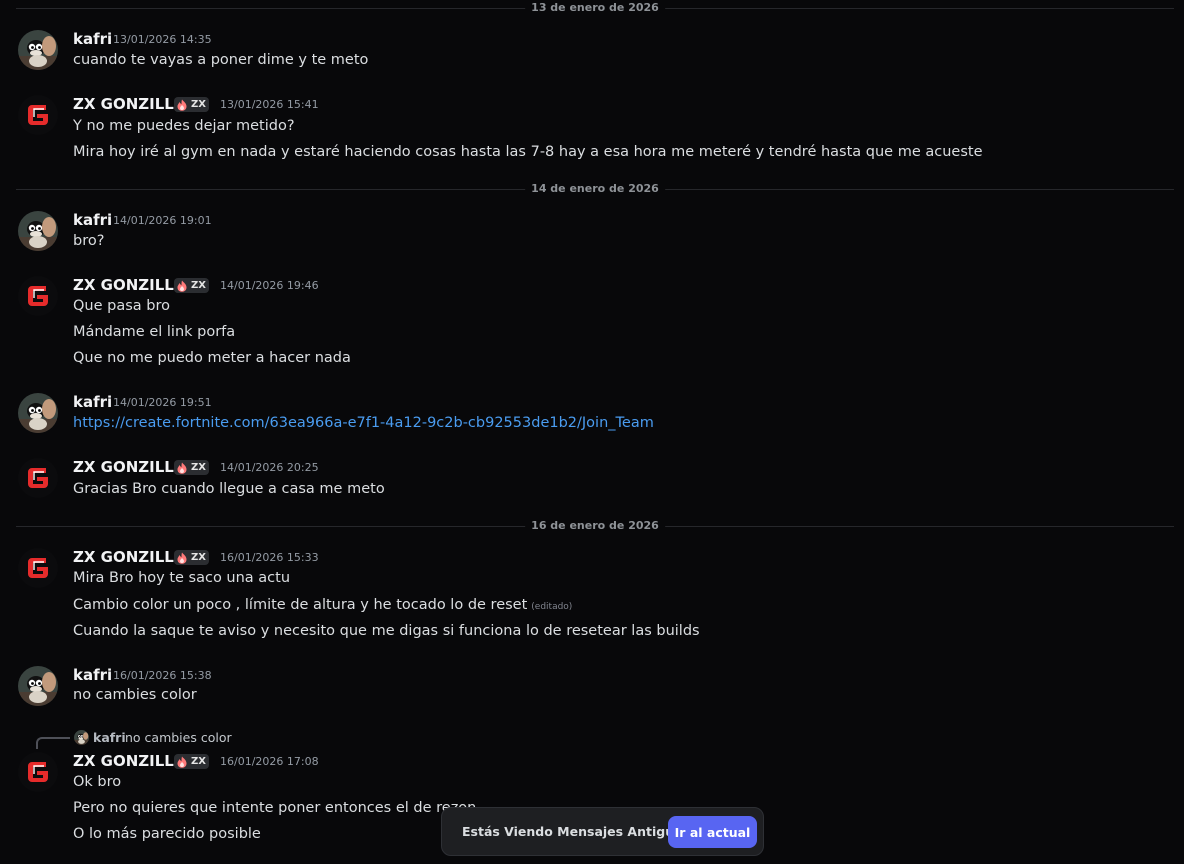 This screenshot has width=1184, height=864. Describe the element at coordinates (269, 761) in the screenshot. I see `message-timestamp: 16/01/2026 17:08` at that location.